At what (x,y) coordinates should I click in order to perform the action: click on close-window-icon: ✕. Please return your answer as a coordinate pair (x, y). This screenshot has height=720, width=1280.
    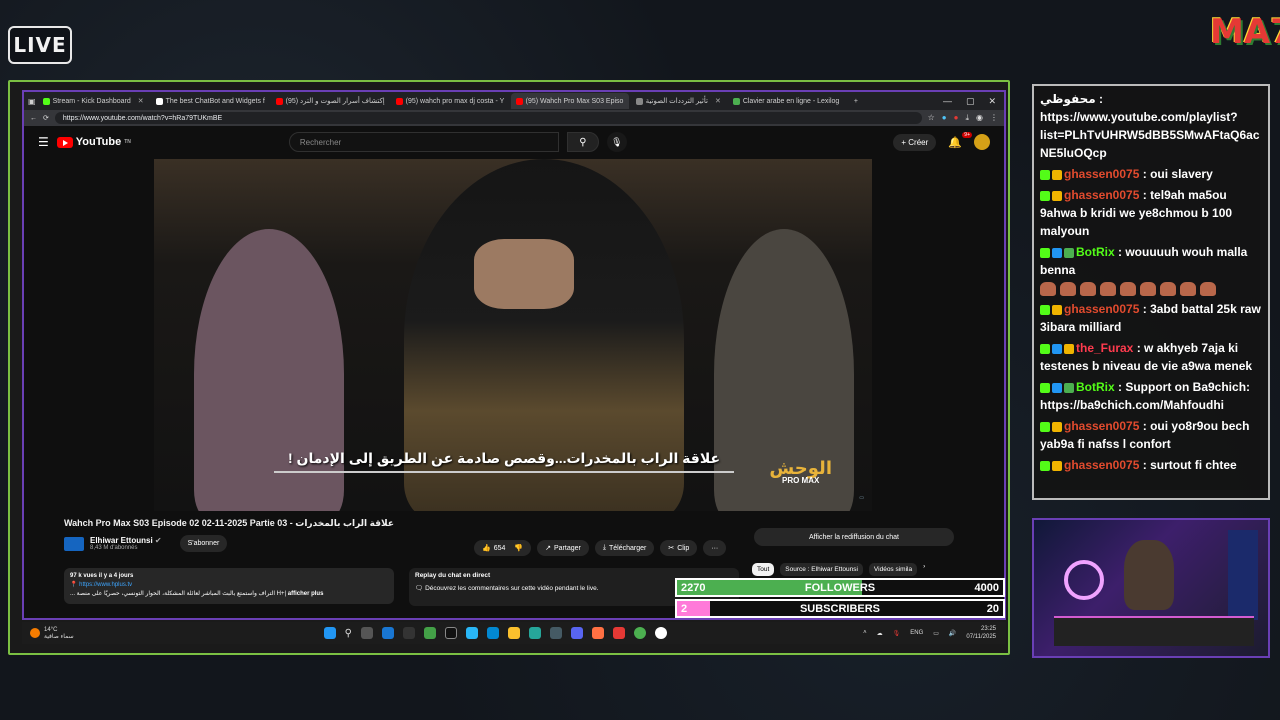
    Looking at the image, I should click on (992, 101).